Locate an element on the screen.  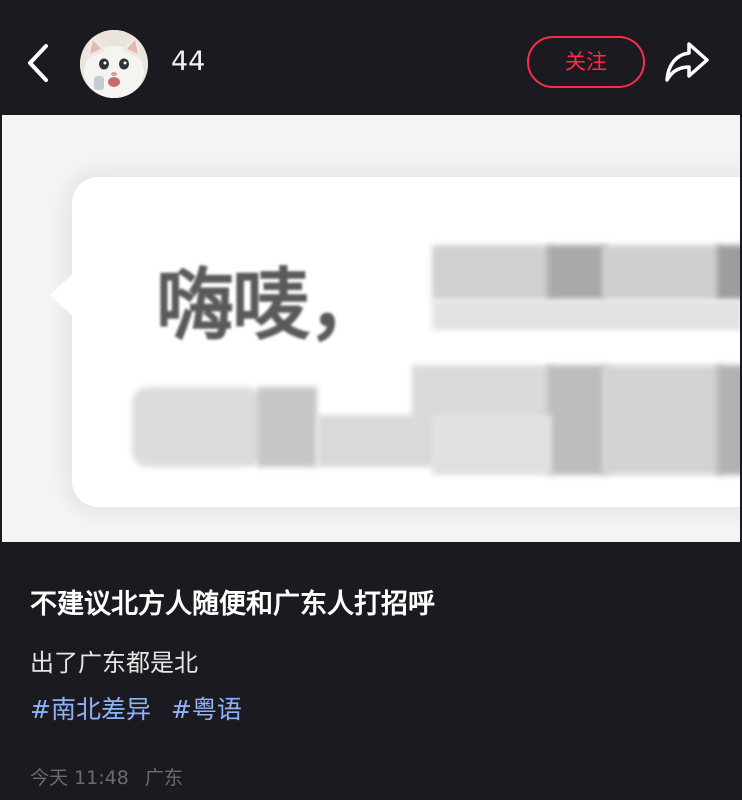
share-button is located at coordinates (687, 62).